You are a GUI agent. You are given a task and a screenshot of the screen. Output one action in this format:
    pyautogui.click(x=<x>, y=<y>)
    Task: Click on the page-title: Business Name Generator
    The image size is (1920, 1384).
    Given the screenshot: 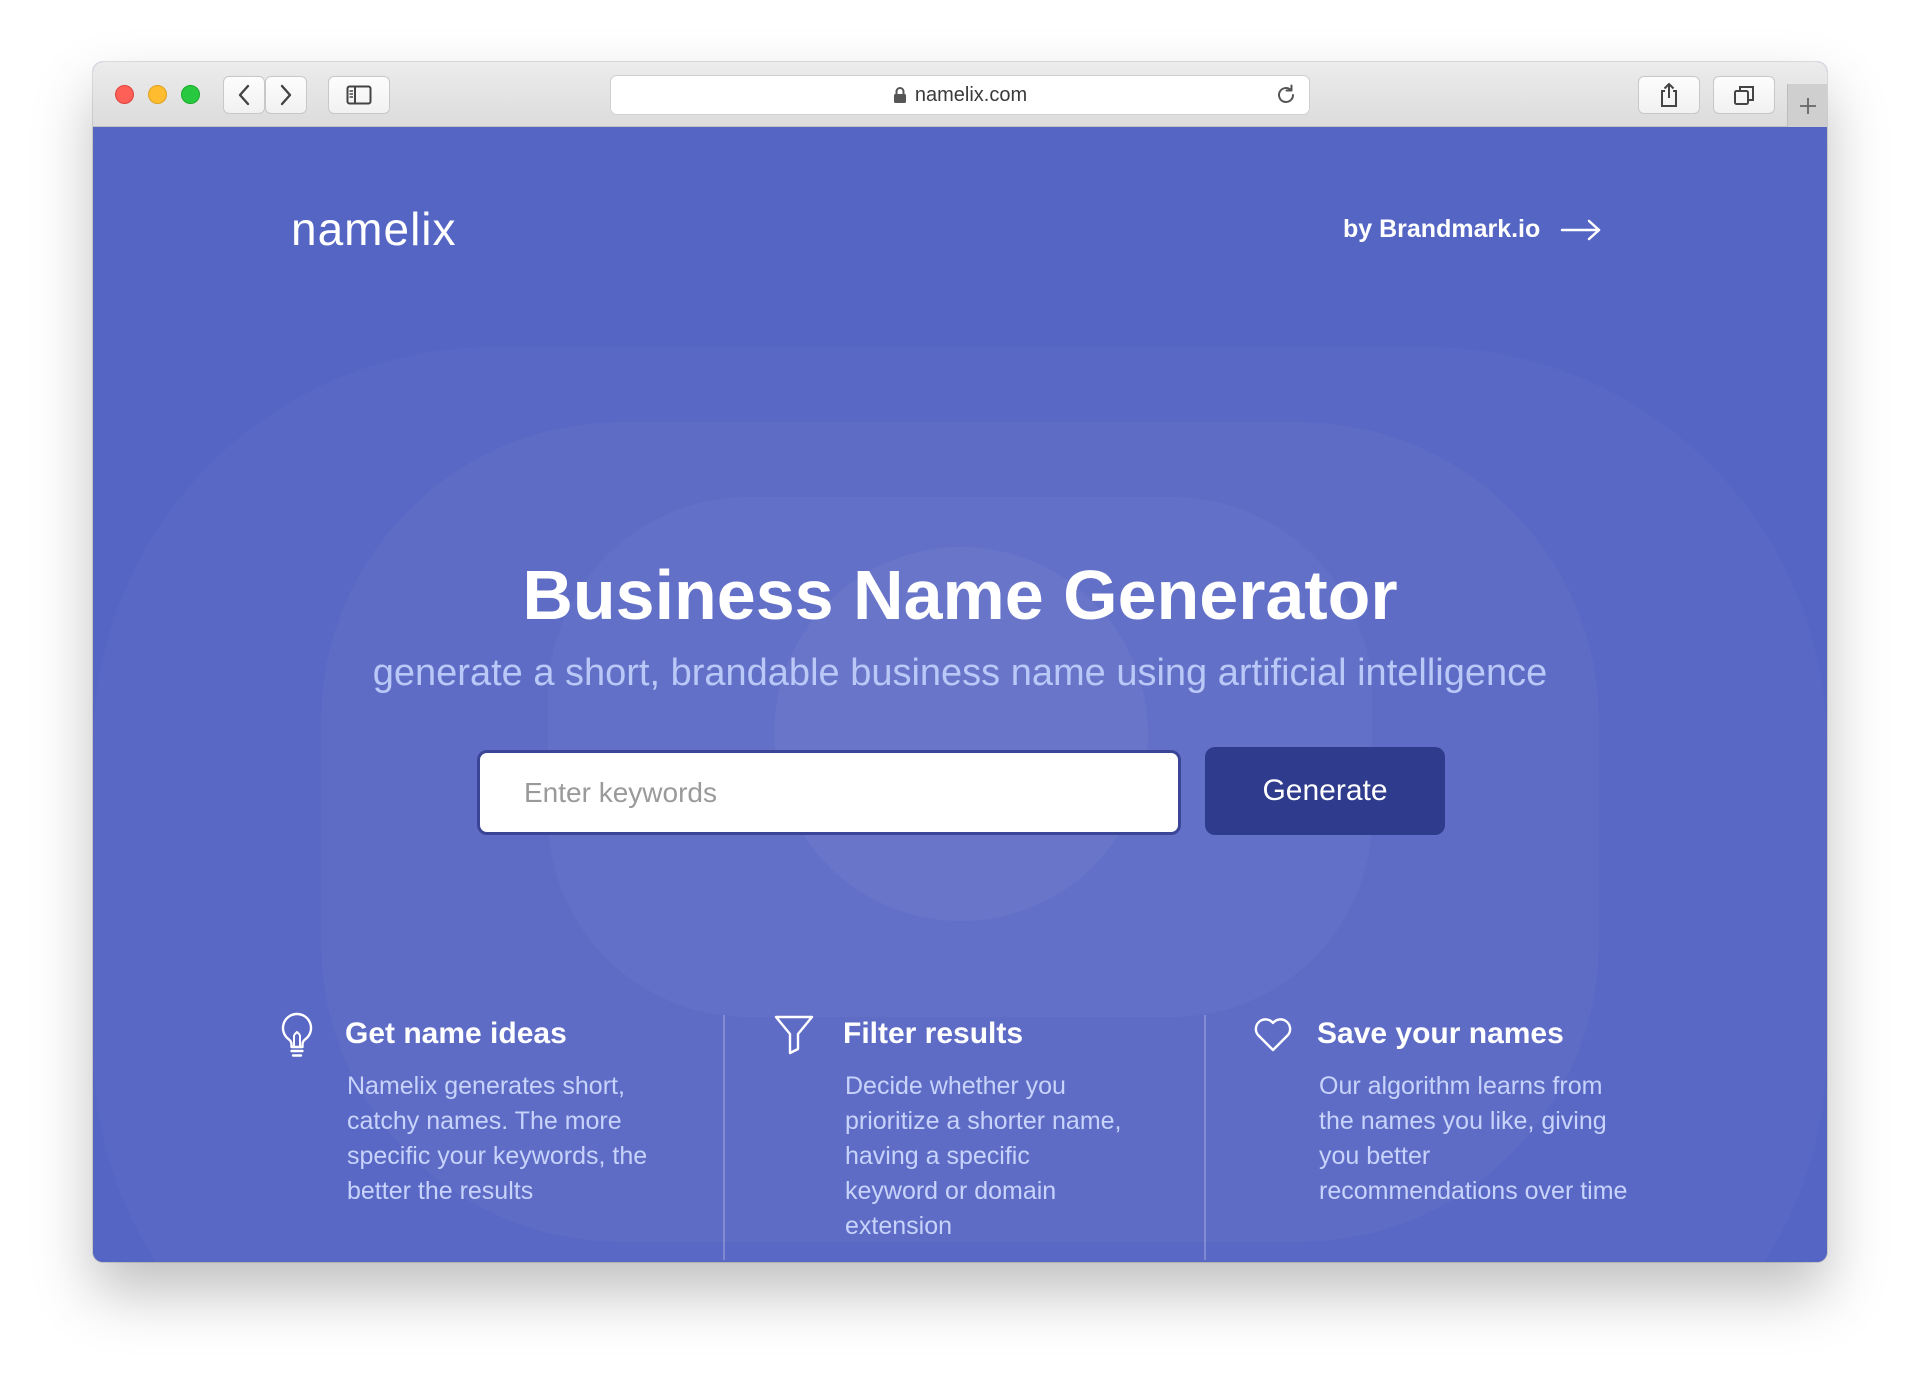 What is the action you would take?
    pyautogui.click(x=960, y=595)
    